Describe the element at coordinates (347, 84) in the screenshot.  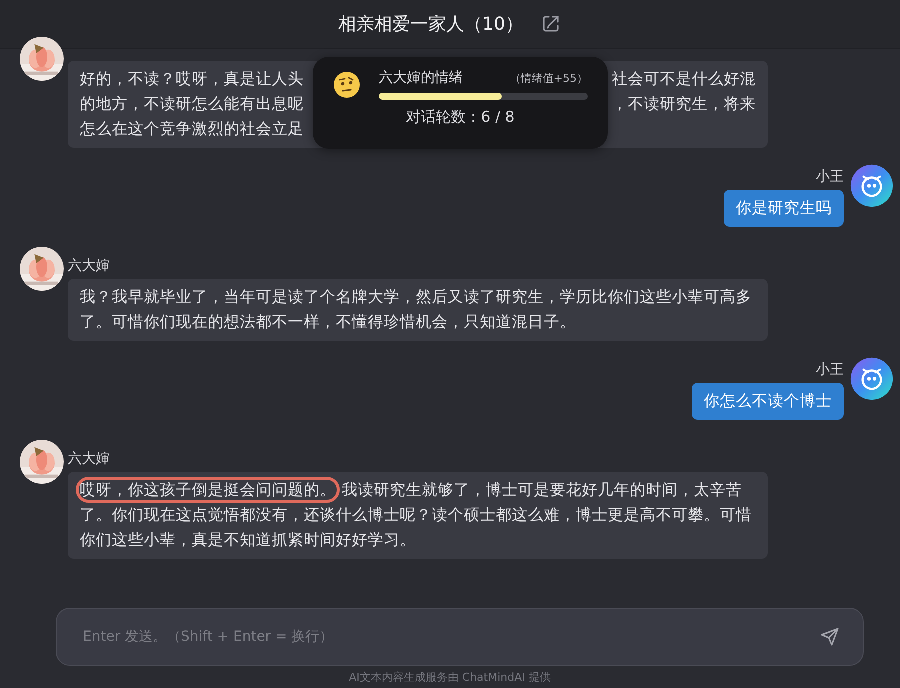
I see `thinking-face-icon` at that location.